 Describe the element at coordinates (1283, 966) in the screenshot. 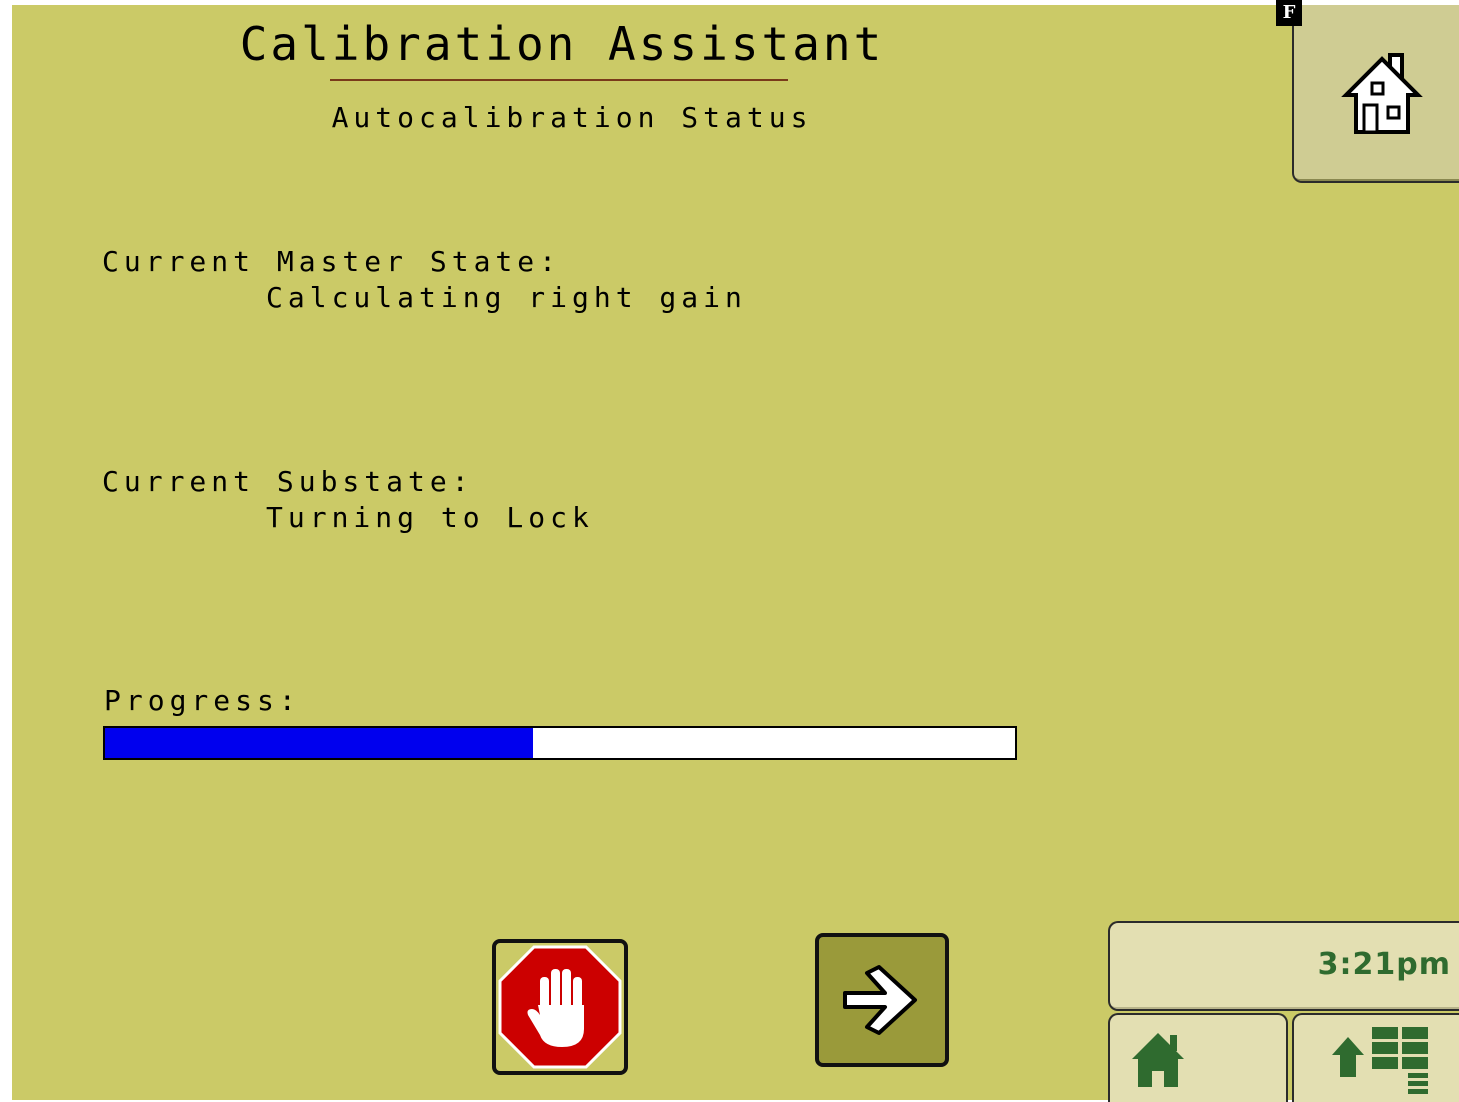

I see `clock-panel: 3:21pm` at that location.